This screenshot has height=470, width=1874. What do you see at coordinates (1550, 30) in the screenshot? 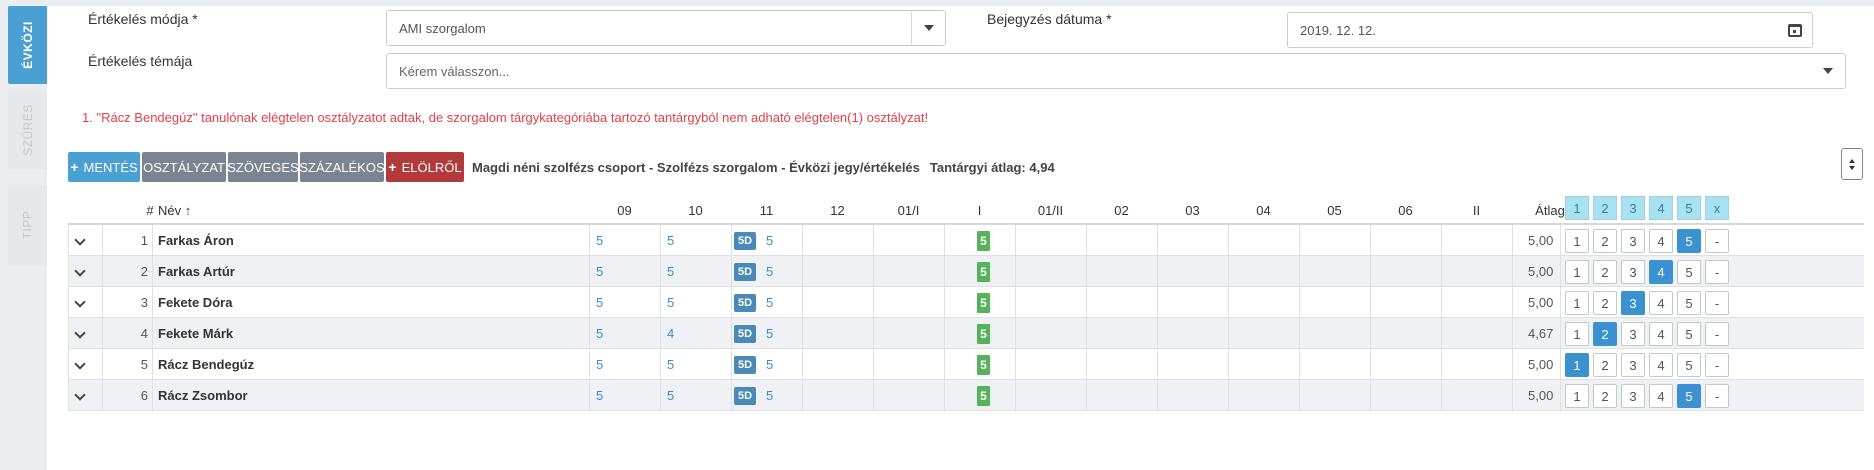
I see `date-field: 2019. 12. 12.` at bounding box center [1550, 30].